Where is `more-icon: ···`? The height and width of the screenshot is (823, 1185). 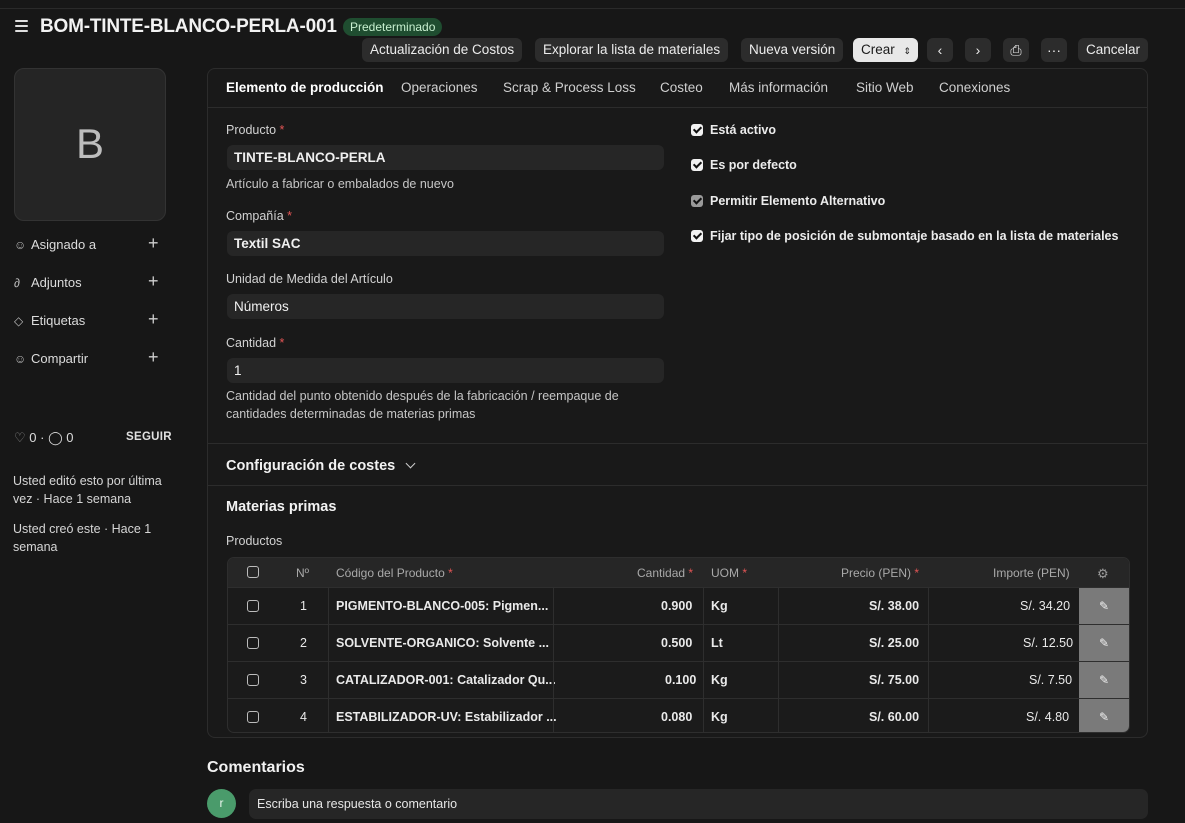
more-icon: ··· is located at coordinates (1054, 50).